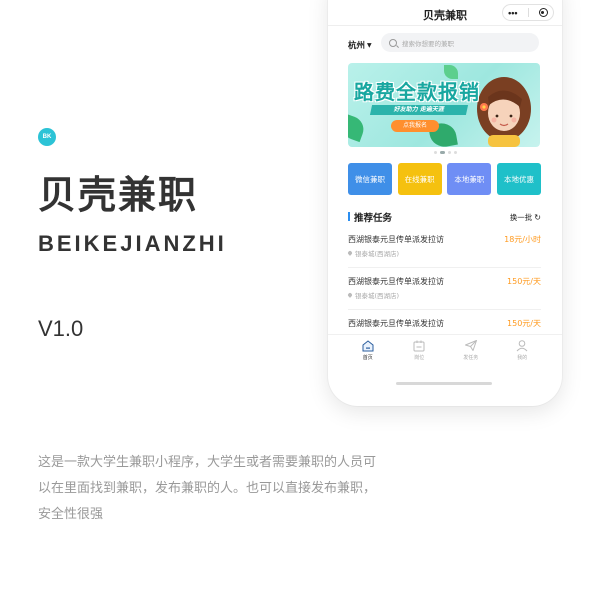 This screenshot has width=600, height=600. What do you see at coordinates (442, 152) in the screenshot?
I see `carousel-dot-active` at bounding box center [442, 152].